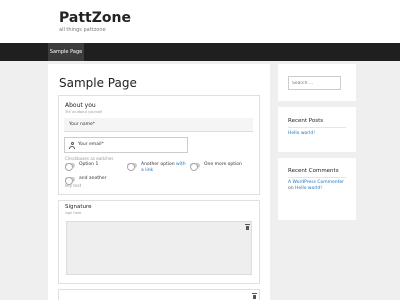  Describe the element at coordinates (301, 134) in the screenshot. I see `recent-post-link: Hello world!` at that location.